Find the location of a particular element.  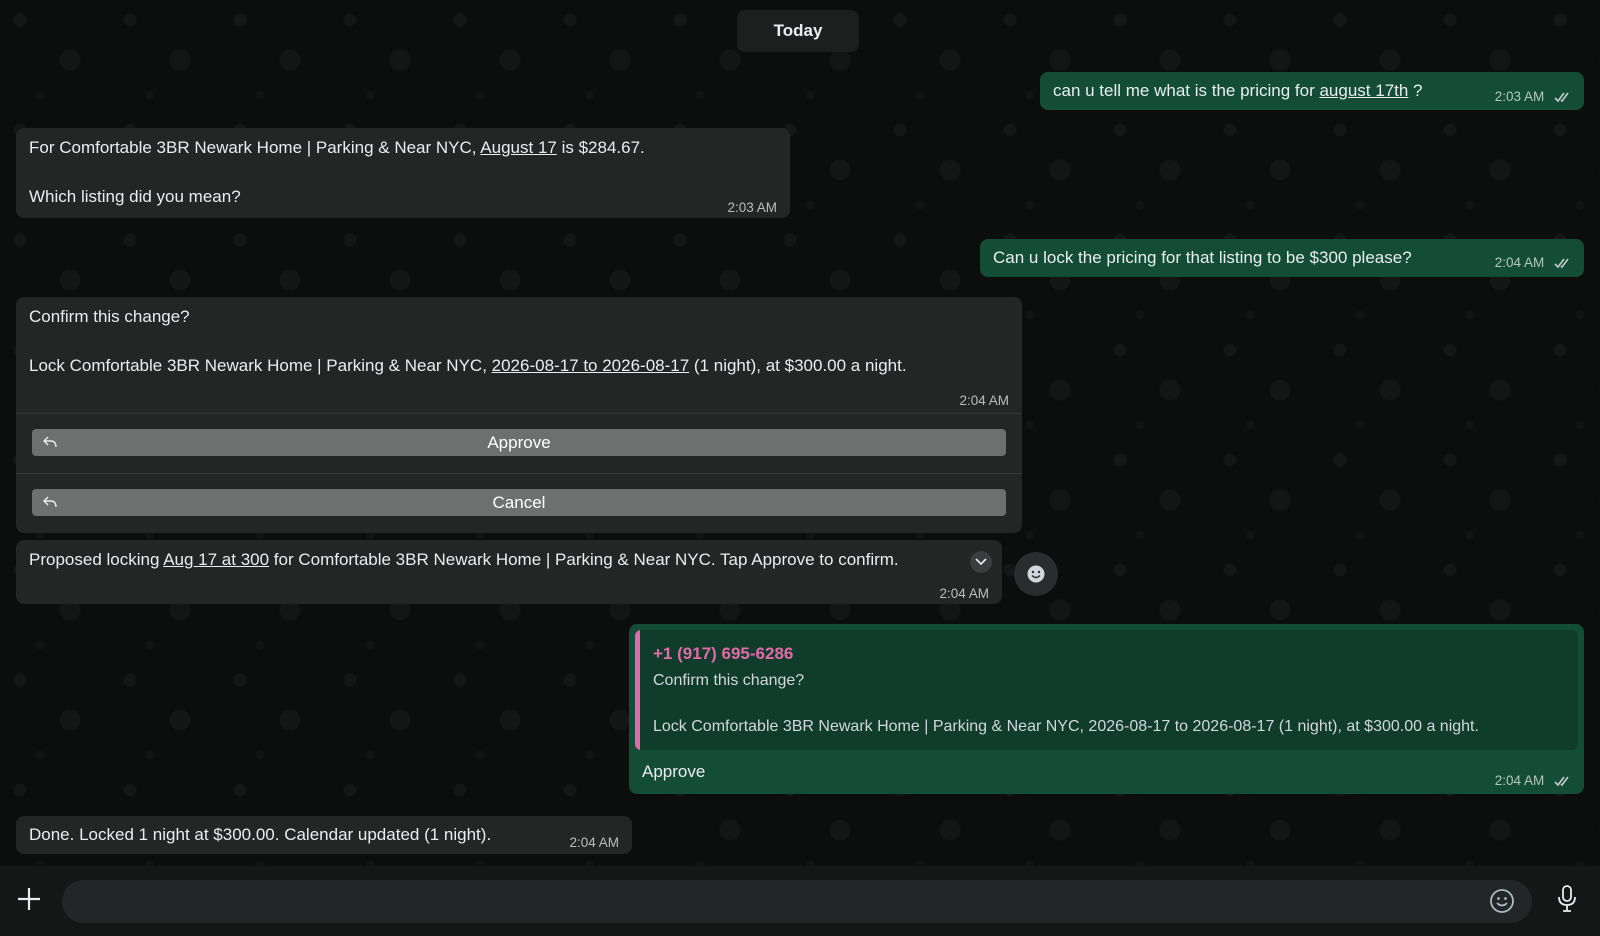

message-text-part: can u tell me what is the pricing for is located at coordinates (1186, 90).